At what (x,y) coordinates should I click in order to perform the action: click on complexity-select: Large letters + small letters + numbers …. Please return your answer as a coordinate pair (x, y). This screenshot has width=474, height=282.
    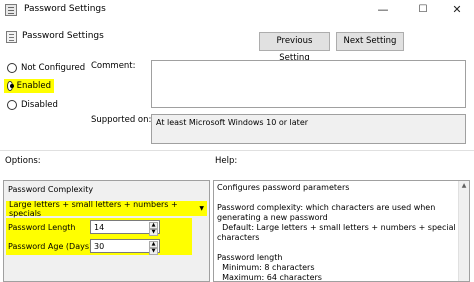
    Looking at the image, I should click on (106, 208).